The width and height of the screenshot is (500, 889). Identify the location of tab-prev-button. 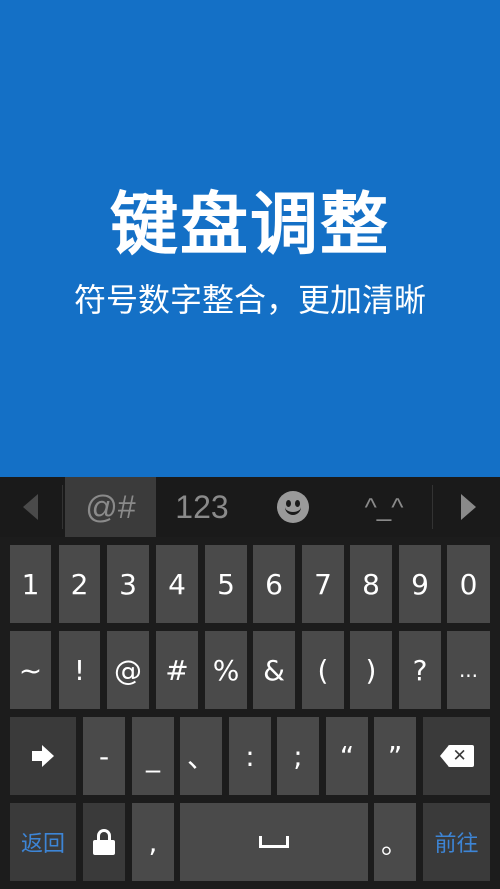
(30, 507).